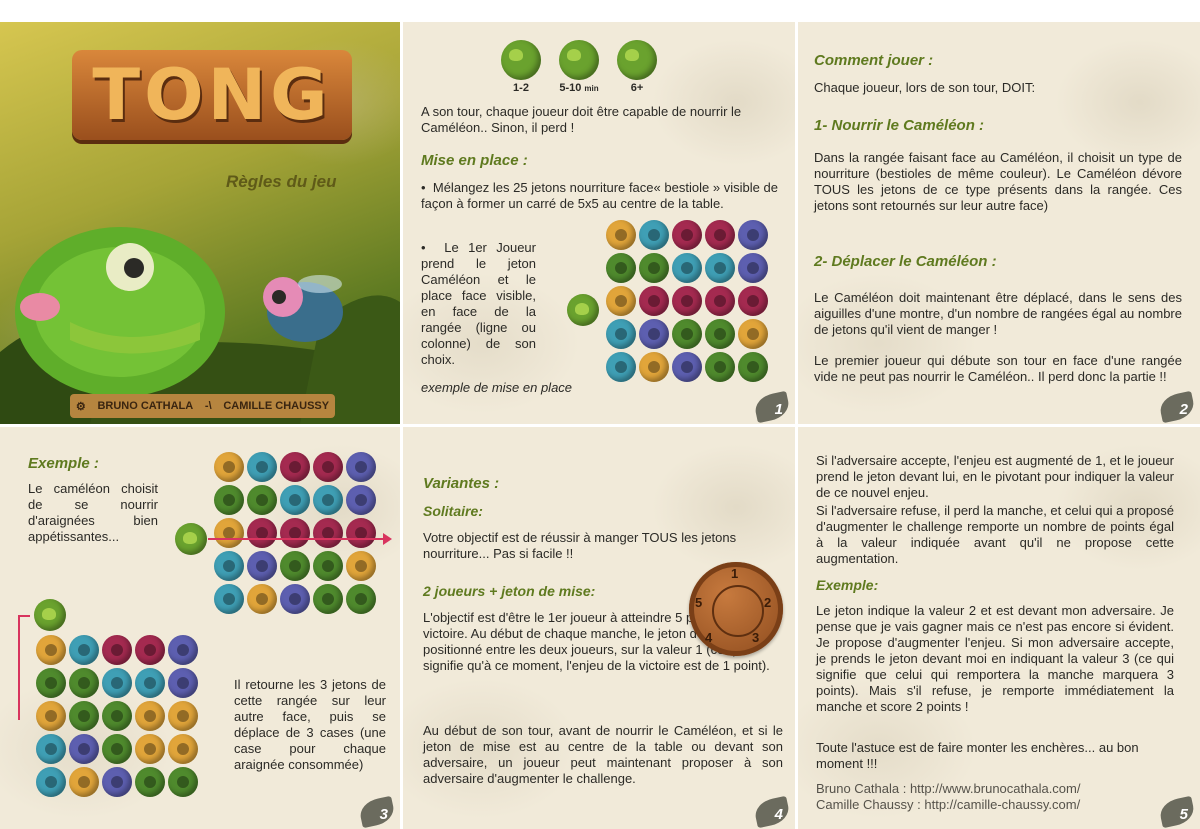  I want to click on page-number-text: 3, so click(383, 814).